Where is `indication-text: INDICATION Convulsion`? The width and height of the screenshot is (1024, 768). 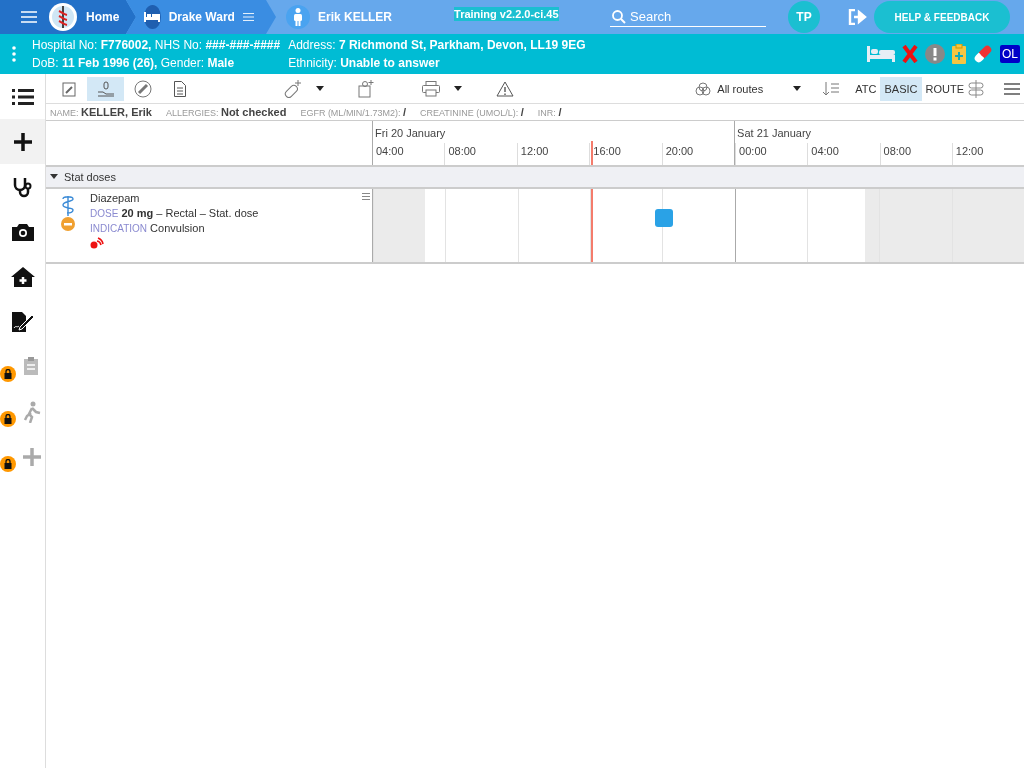 indication-text: INDICATION Convulsion is located at coordinates (148, 228).